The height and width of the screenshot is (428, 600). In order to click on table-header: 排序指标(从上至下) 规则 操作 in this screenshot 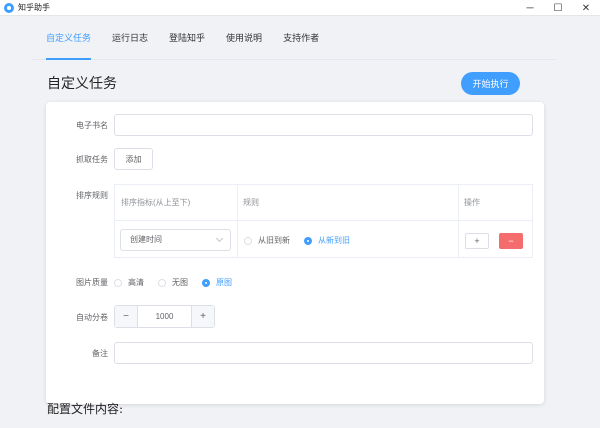, I will do `click(323, 203)`.